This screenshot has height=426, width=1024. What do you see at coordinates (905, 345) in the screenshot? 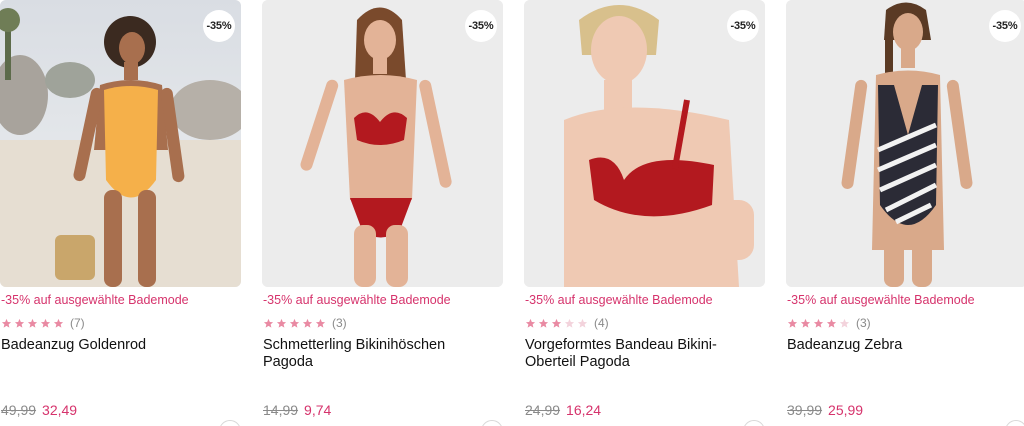
I see `product-name: Badeanzug Zebra` at bounding box center [905, 345].